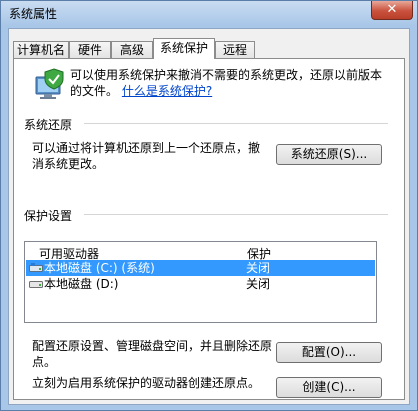  What do you see at coordinates (184, 48) in the screenshot?
I see `tab-system-protection: 系统保护` at bounding box center [184, 48].